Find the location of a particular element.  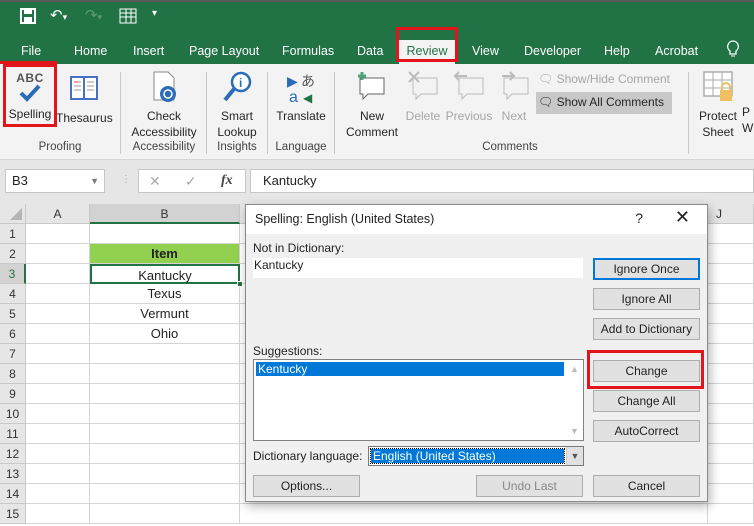

tab-page-layout: Page Layout is located at coordinates (224, 52).